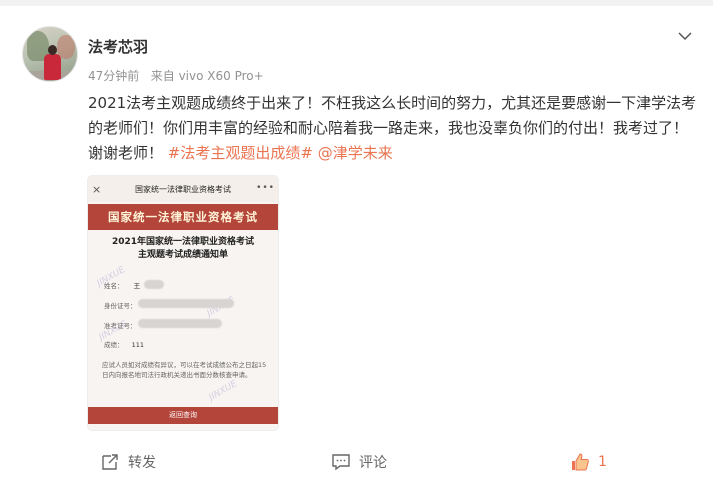 The height and width of the screenshot is (488, 713). Describe the element at coordinates (373, 463) in the screenshot. I see `comment-label: 评论` at that location.